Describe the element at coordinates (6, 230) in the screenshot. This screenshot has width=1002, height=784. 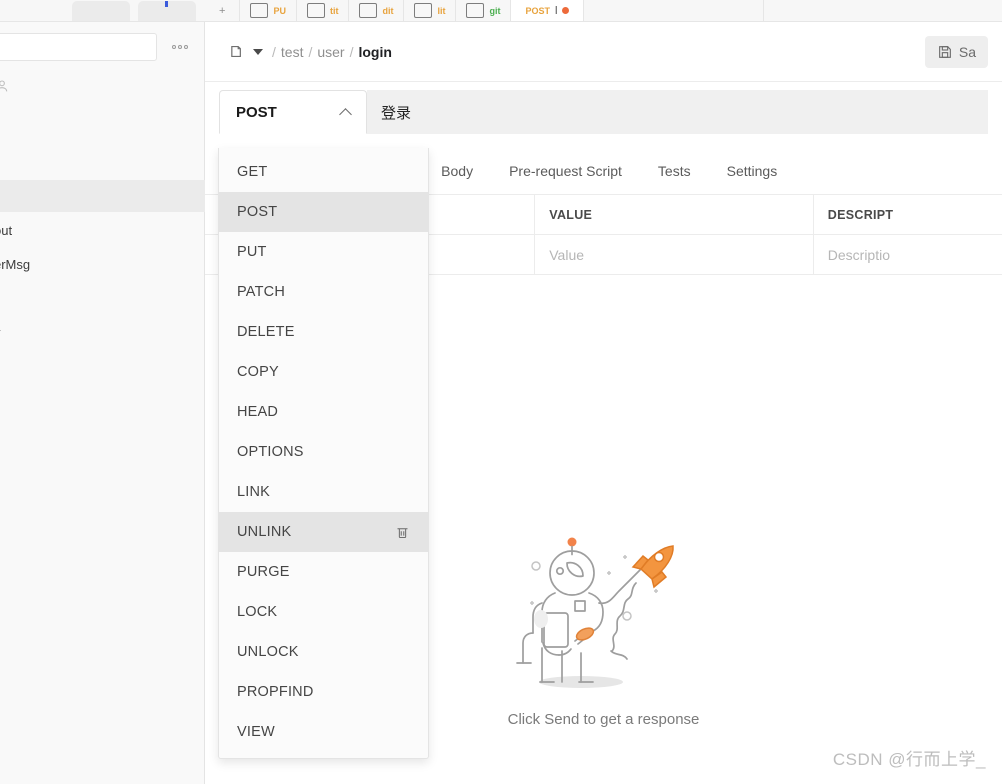
I see `sidebar-item-label: out` at that location.